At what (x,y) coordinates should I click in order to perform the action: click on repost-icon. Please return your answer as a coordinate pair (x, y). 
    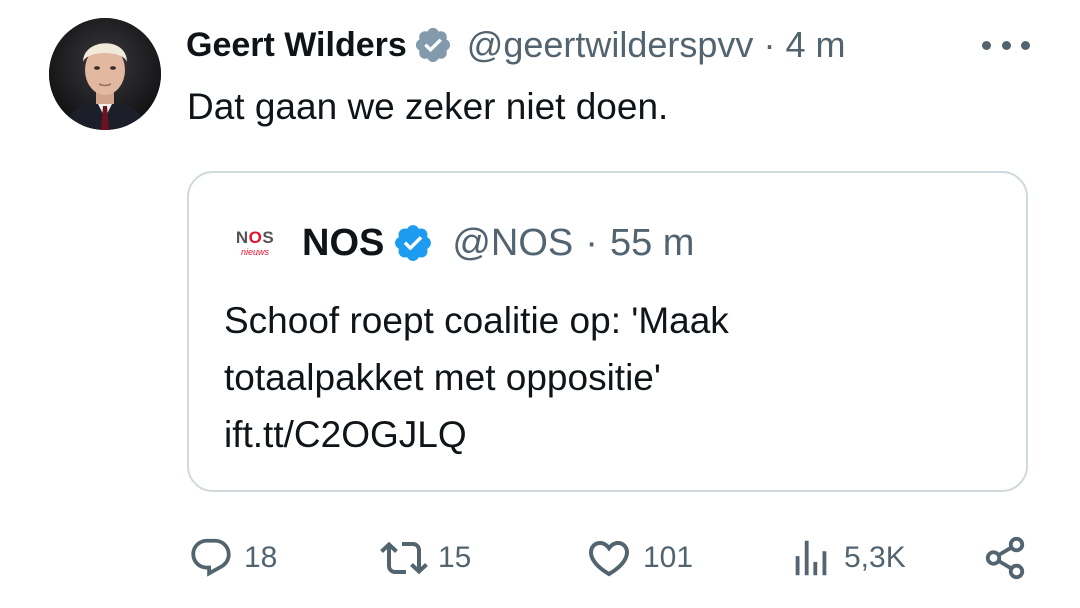
    Looking at the image, I should click on (404, 558).